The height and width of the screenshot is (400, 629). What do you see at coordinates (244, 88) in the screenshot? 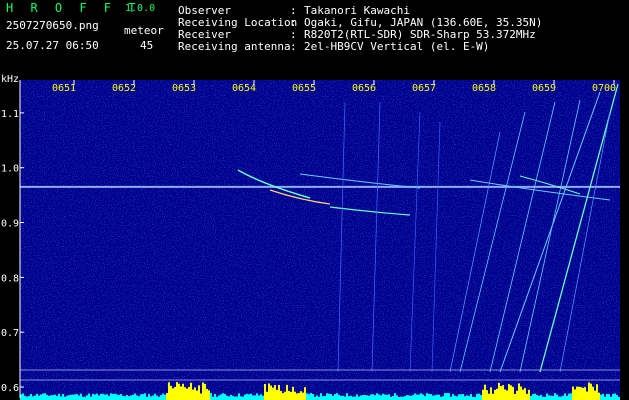
I see `time-tick-label: 0654` at bounding box center [244, 88].